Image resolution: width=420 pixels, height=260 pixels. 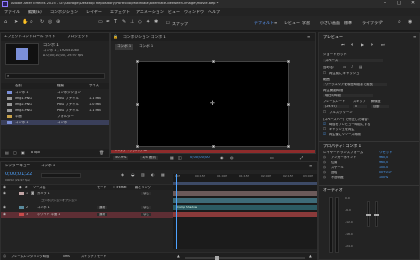 What do you see at coordinates (178, 256) in the screenshot?
I see `zoom-out-icon: ▲` at bounding box center [178, 256].